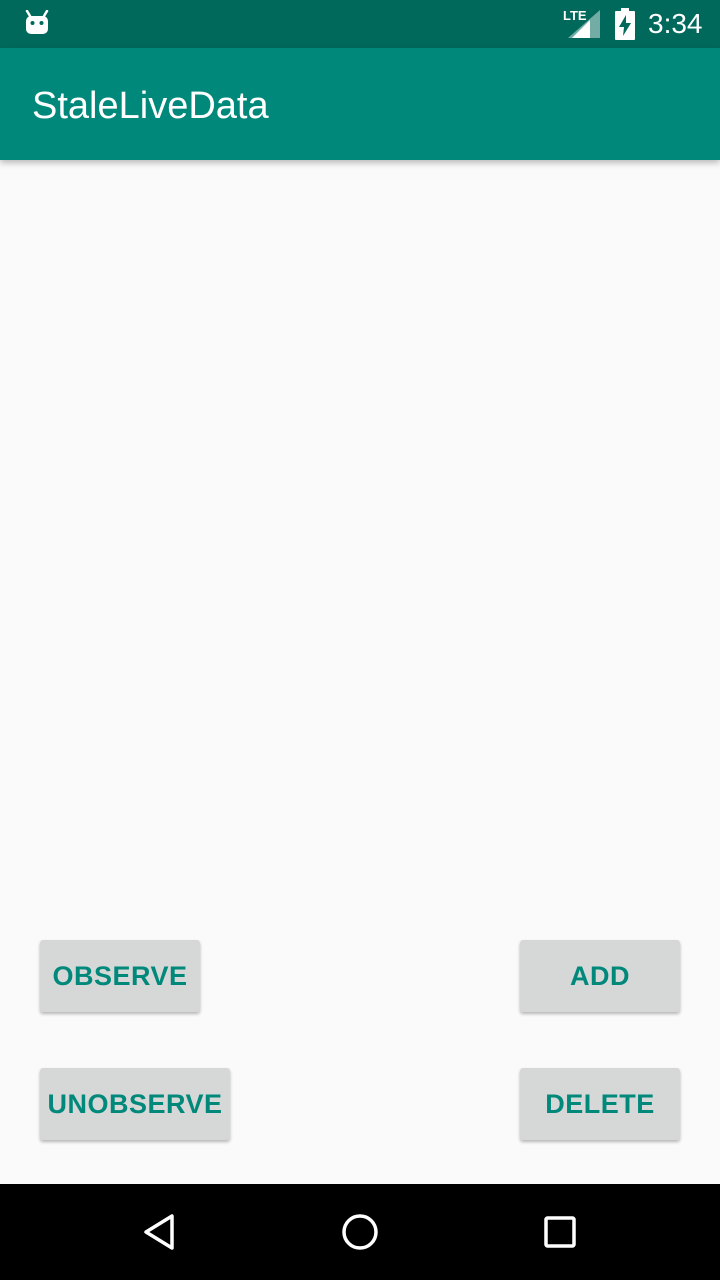 The height and width of the screenshot is (1280, 720). I want to click on back-button, so click(160, 1232).